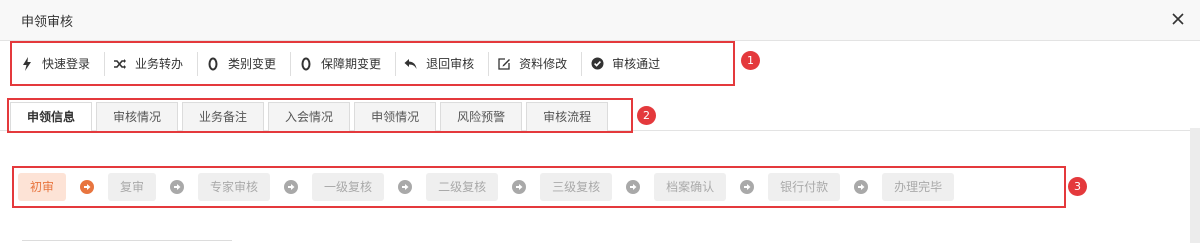 Image resolution: width=1200 pixels, height=243 pixels. Describe the element at coordinates (27, 63) in the screenshot. I see `lightning-icon` at that location.